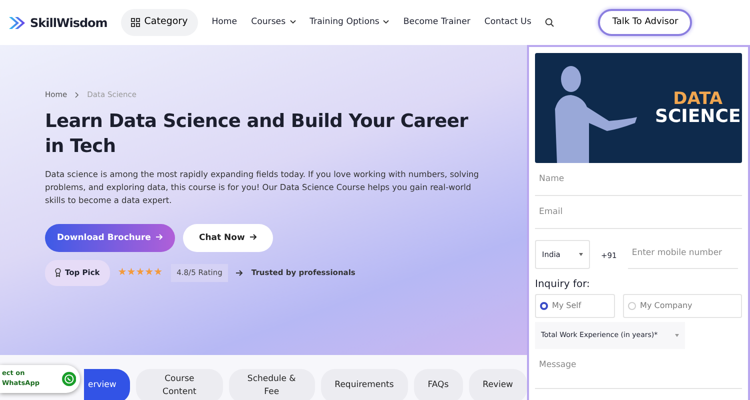 The height and width of the screenshot is (400, 750). What do you see at coordinates (364, 384) in the screenshot?
I see `section-tab: Requirements` at bounding box center [364, 384].